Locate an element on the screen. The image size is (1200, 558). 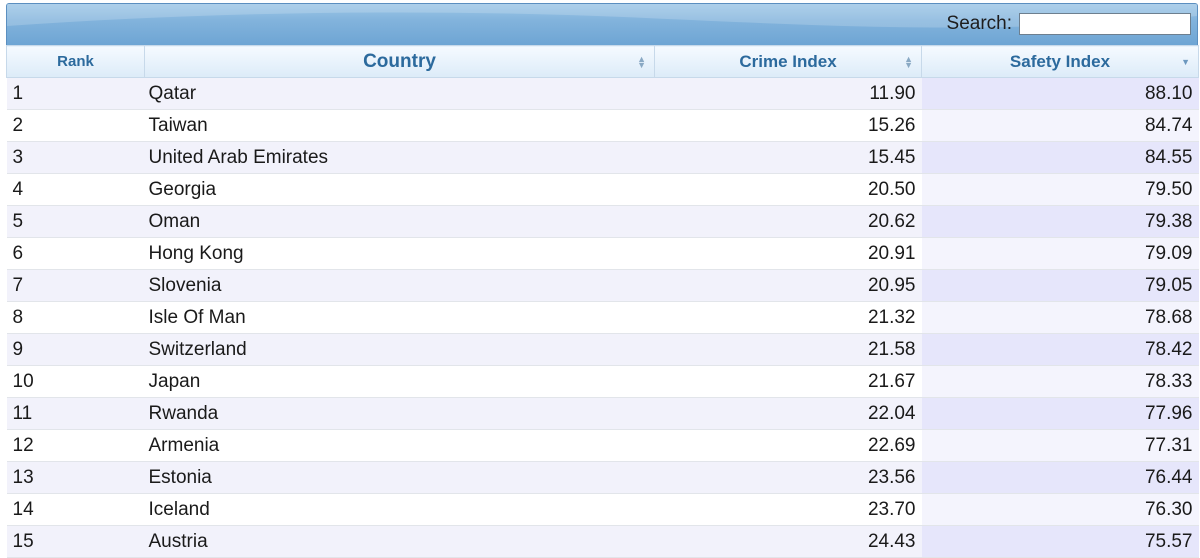
cell-crime: 21.67 is located at coordinates (788, 381).